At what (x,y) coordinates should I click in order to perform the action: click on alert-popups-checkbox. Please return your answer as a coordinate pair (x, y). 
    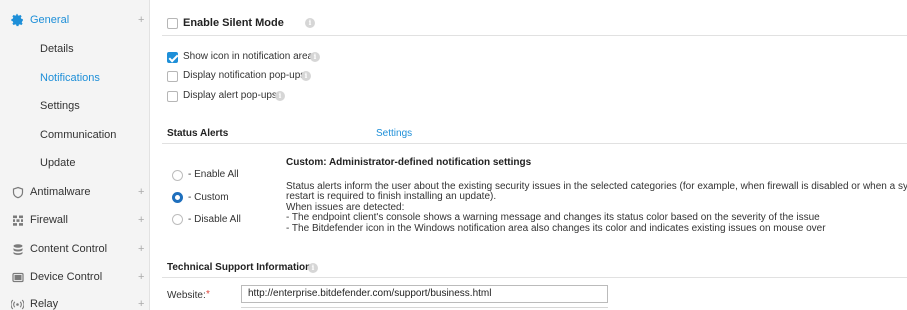
    Looking at the image, I should click on (172, 96).